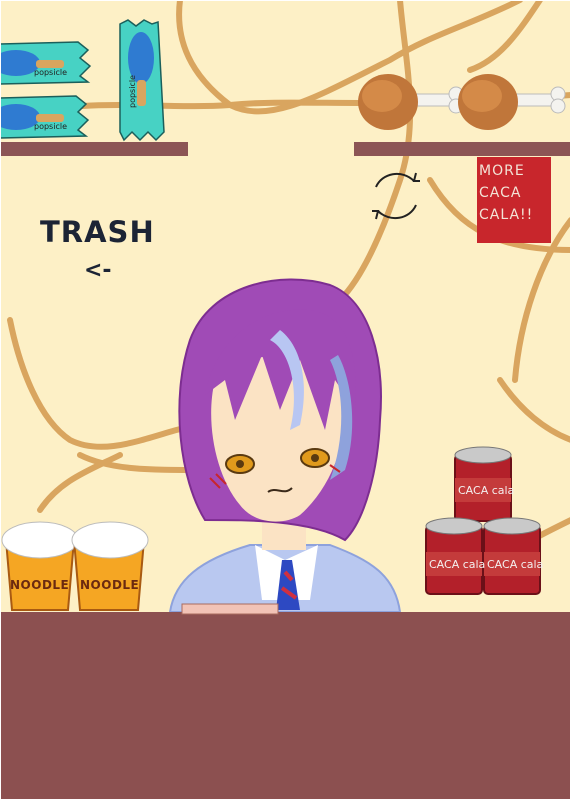 Image resolution: width=571 pixels, height=800 pixels. Describe the element at coordinates (457, 564) in the screenshot. I see `can-label-2: CACA cala` at that location.